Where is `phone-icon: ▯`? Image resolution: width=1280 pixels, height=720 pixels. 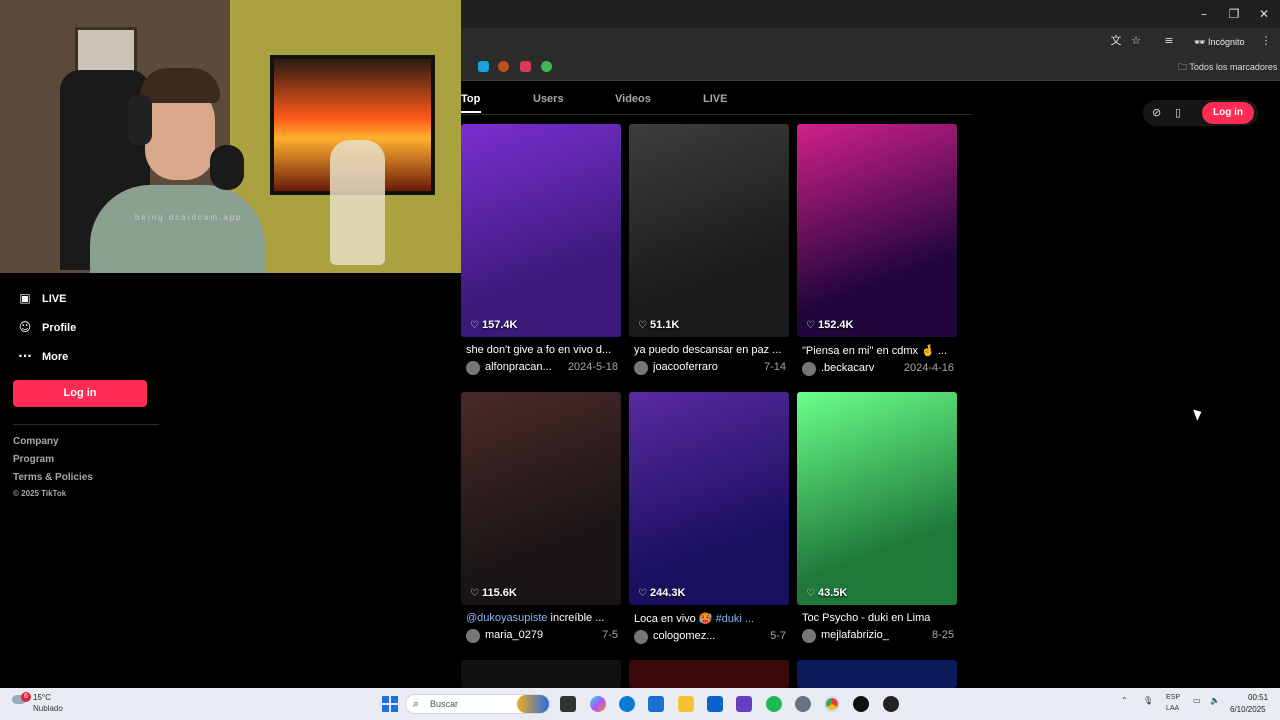 phone-icon: ▯ is located at coordinates (1178, 112).